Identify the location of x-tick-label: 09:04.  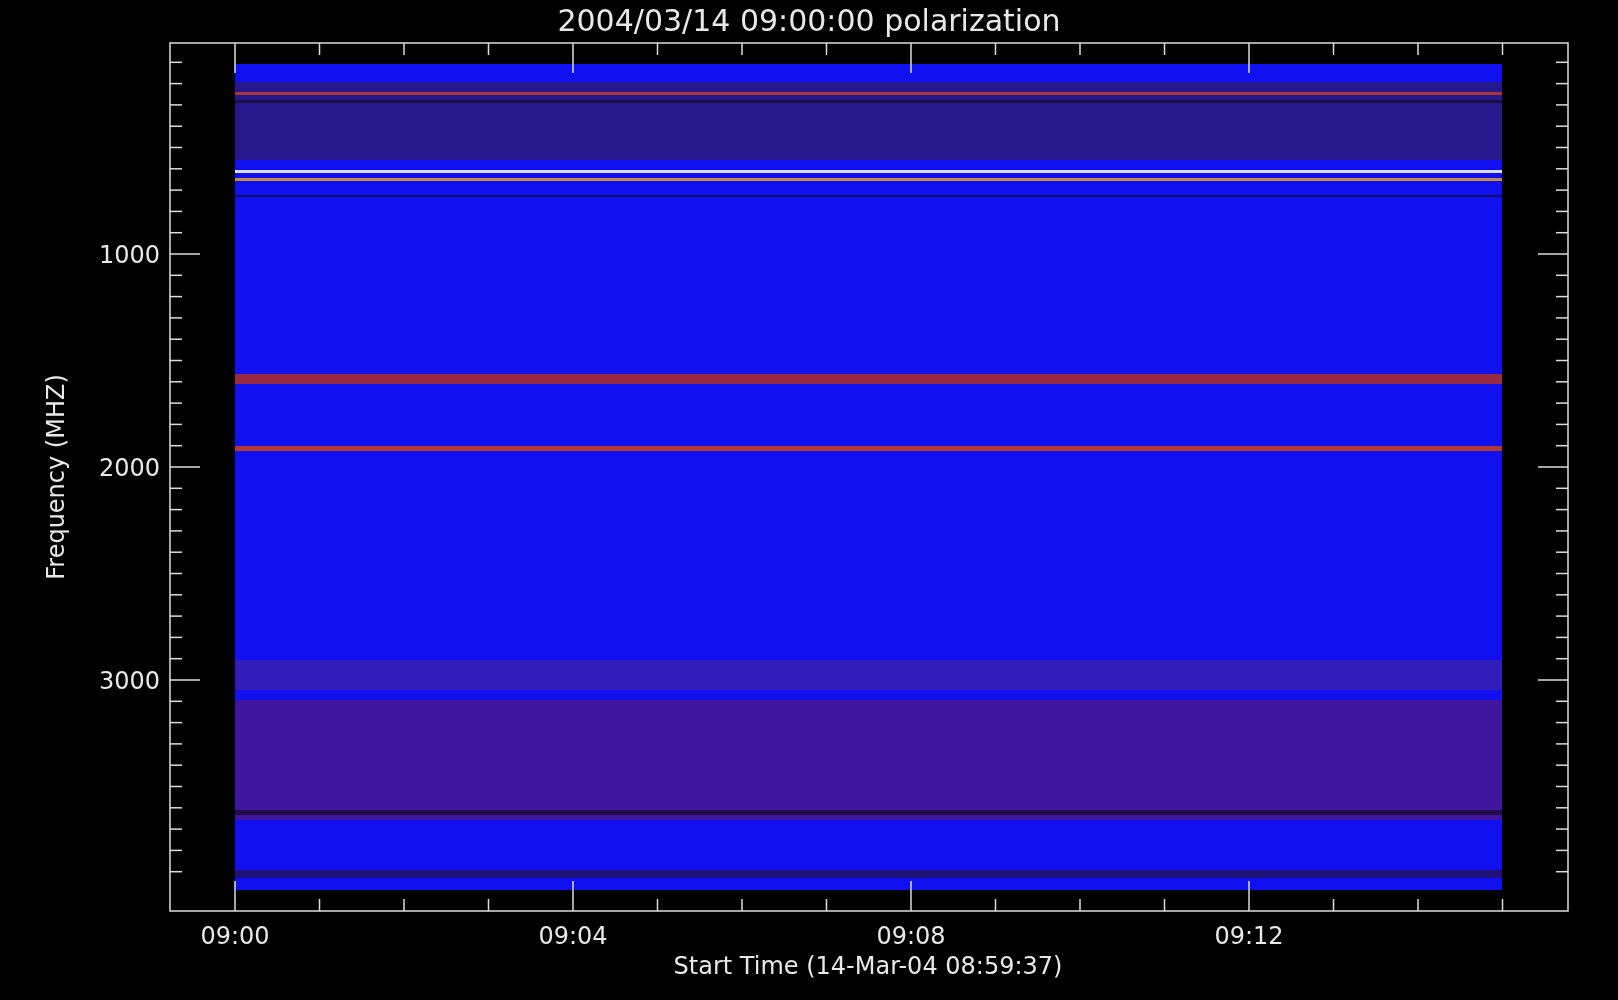
(573, 936).